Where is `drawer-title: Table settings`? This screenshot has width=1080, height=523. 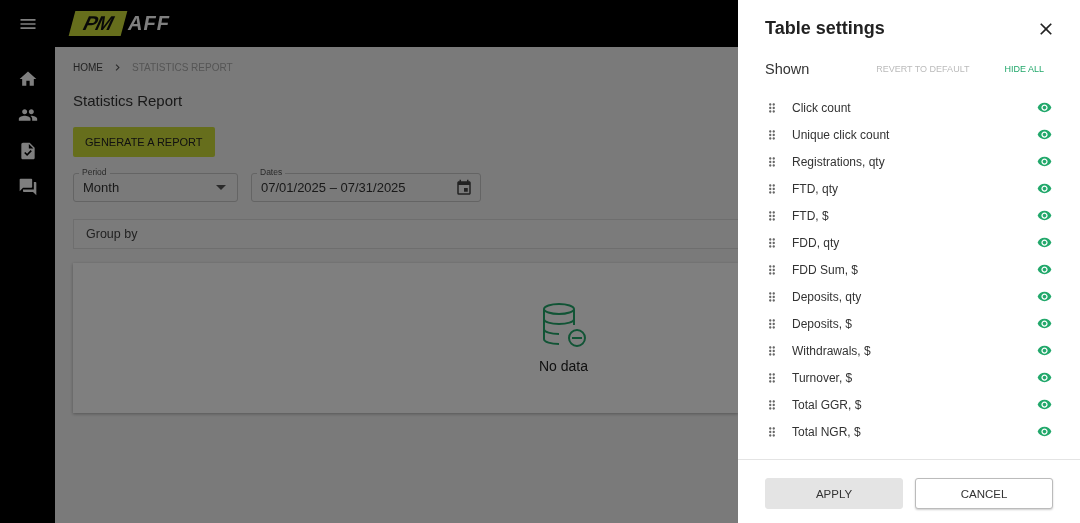 drawer-title: Table settings is located at coordinates (825, 28).